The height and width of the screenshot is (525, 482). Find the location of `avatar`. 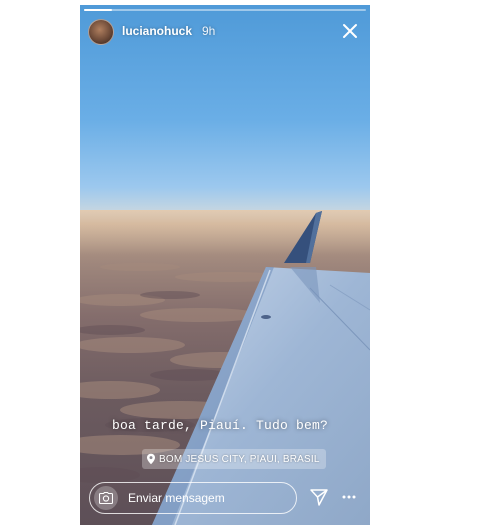

avatar is located at coordinates (101, 32).